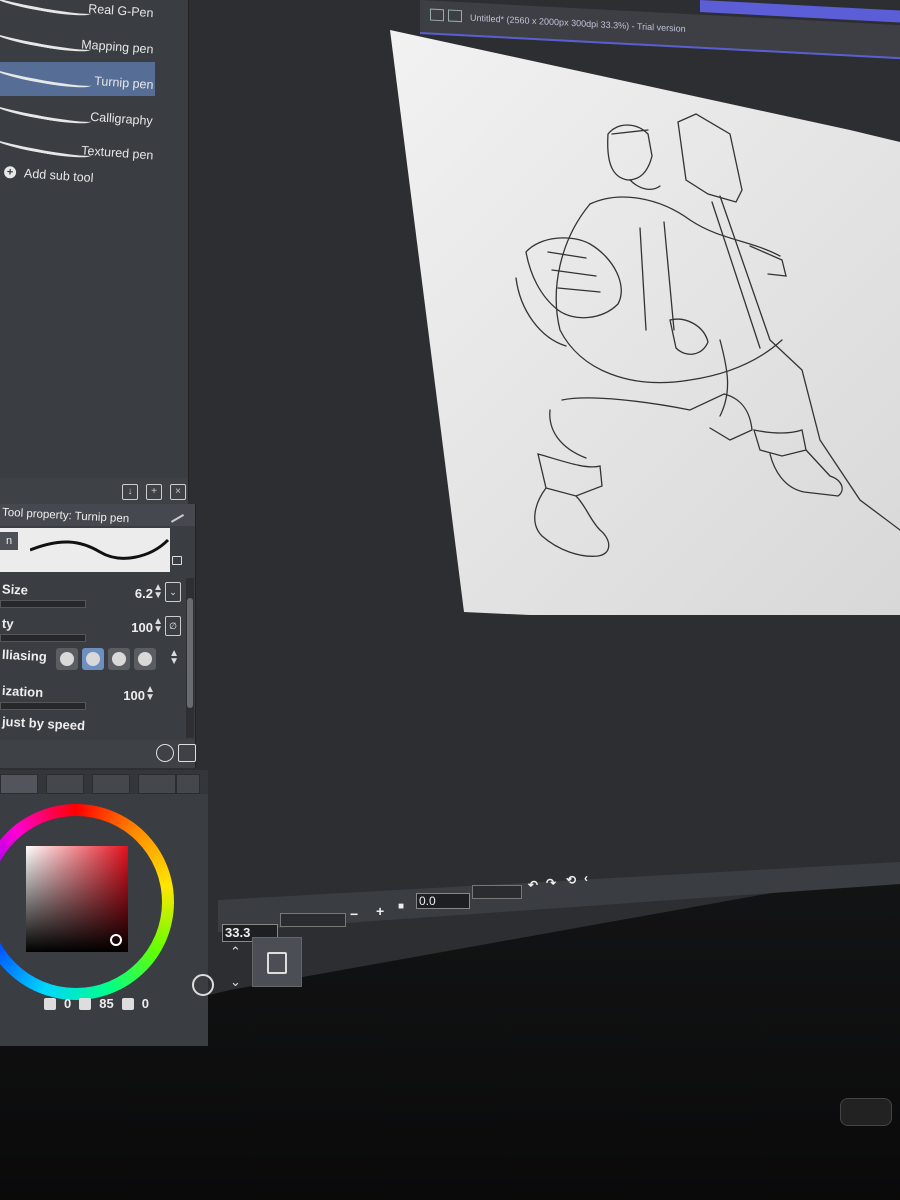 The width and height of the screenshot is (900, 1200). Describe the element at coordinates (85, 1003) in the screenshot. I see `saturation-icon` at that location.